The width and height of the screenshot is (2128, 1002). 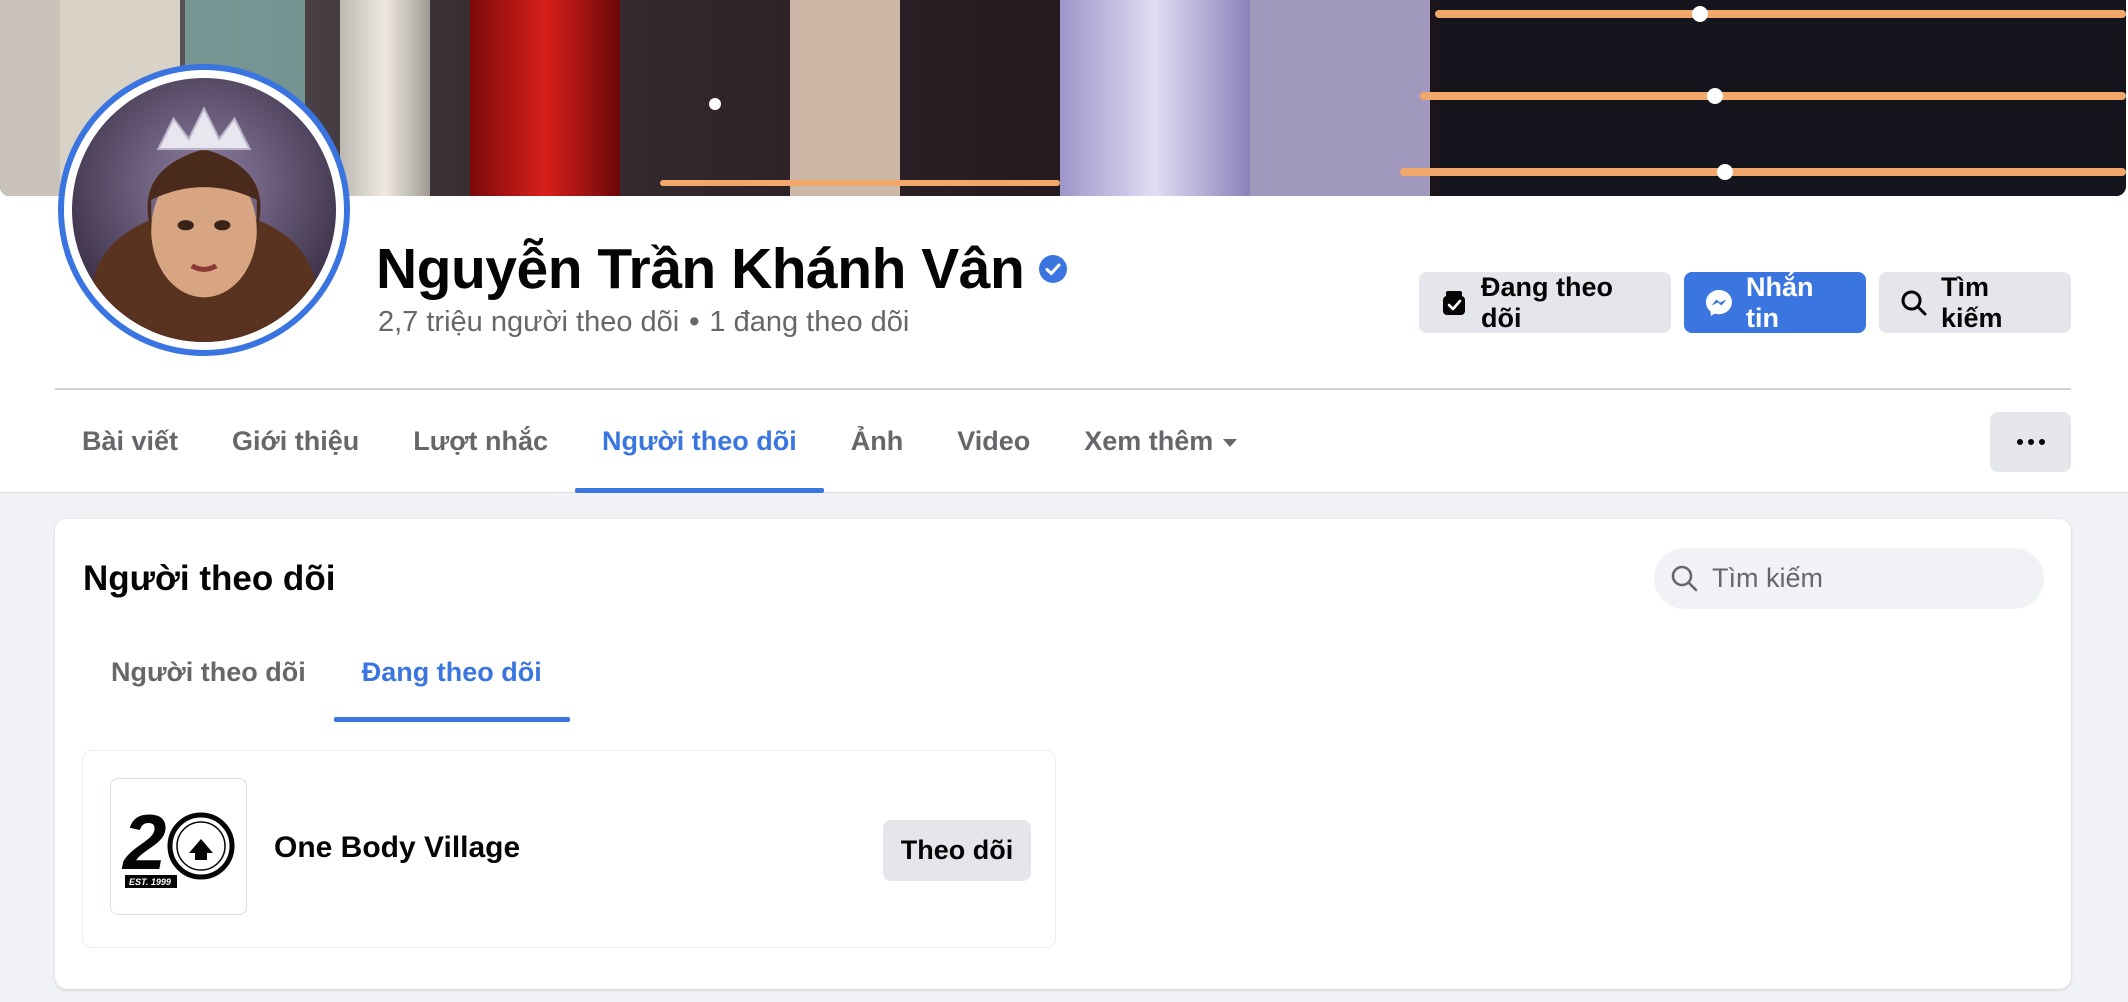 What do you see at coordinates (569, 849) in the screenshot?
I see `following-list-item: 2 EST. 1999 One Body Village Theo dõi` at bounding box center [569, 849].